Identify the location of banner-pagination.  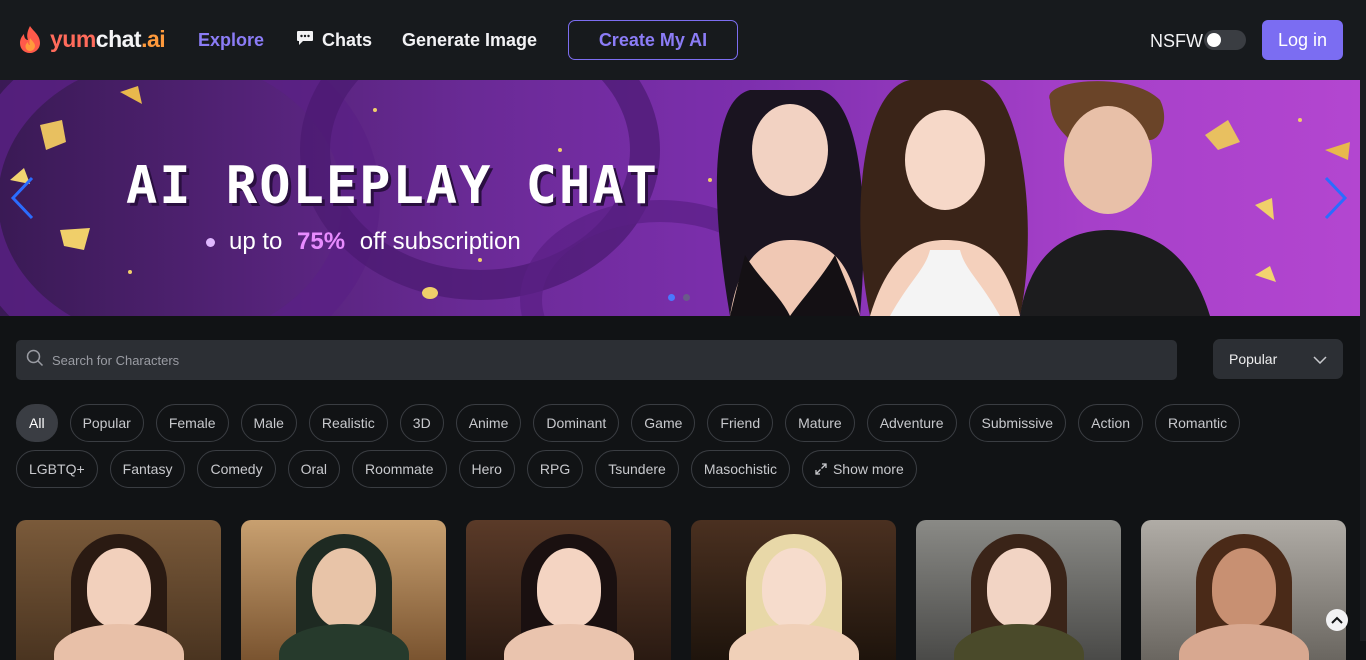
(679, 297).